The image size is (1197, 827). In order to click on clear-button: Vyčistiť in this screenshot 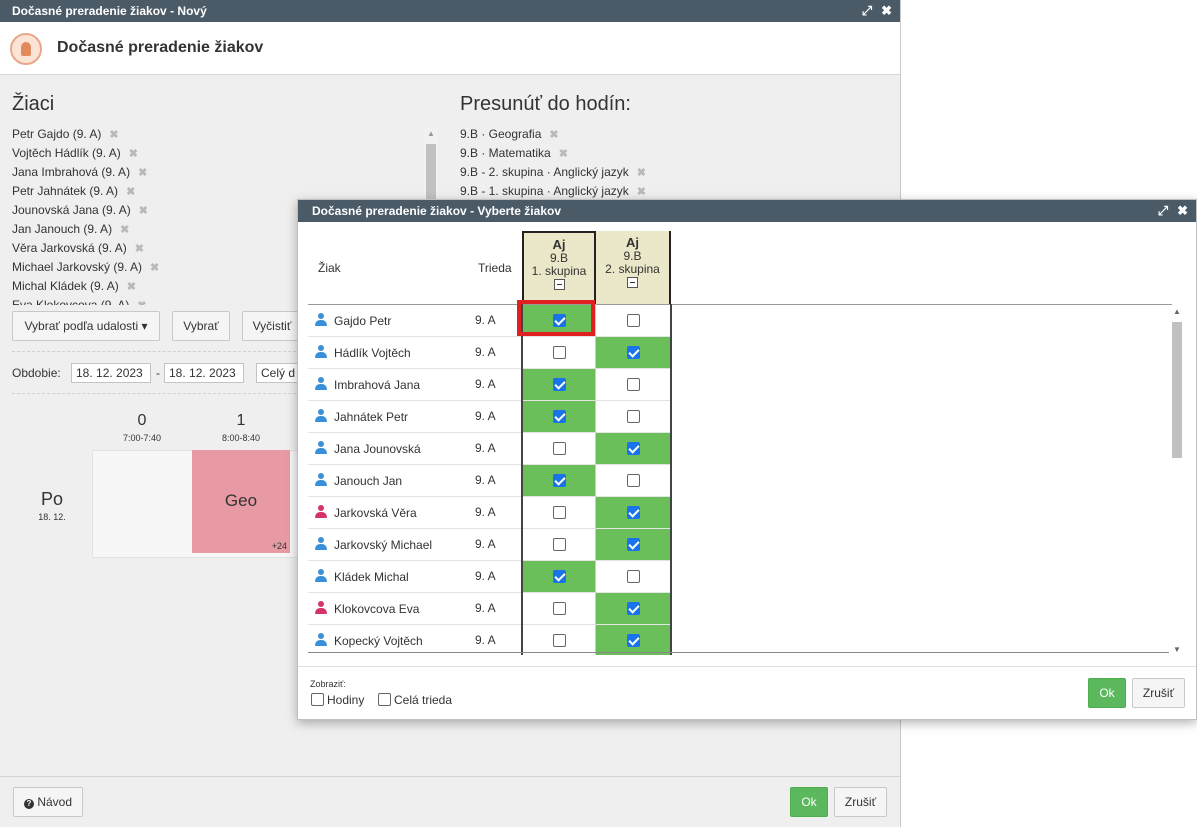, I will do `click(272, 326)`.